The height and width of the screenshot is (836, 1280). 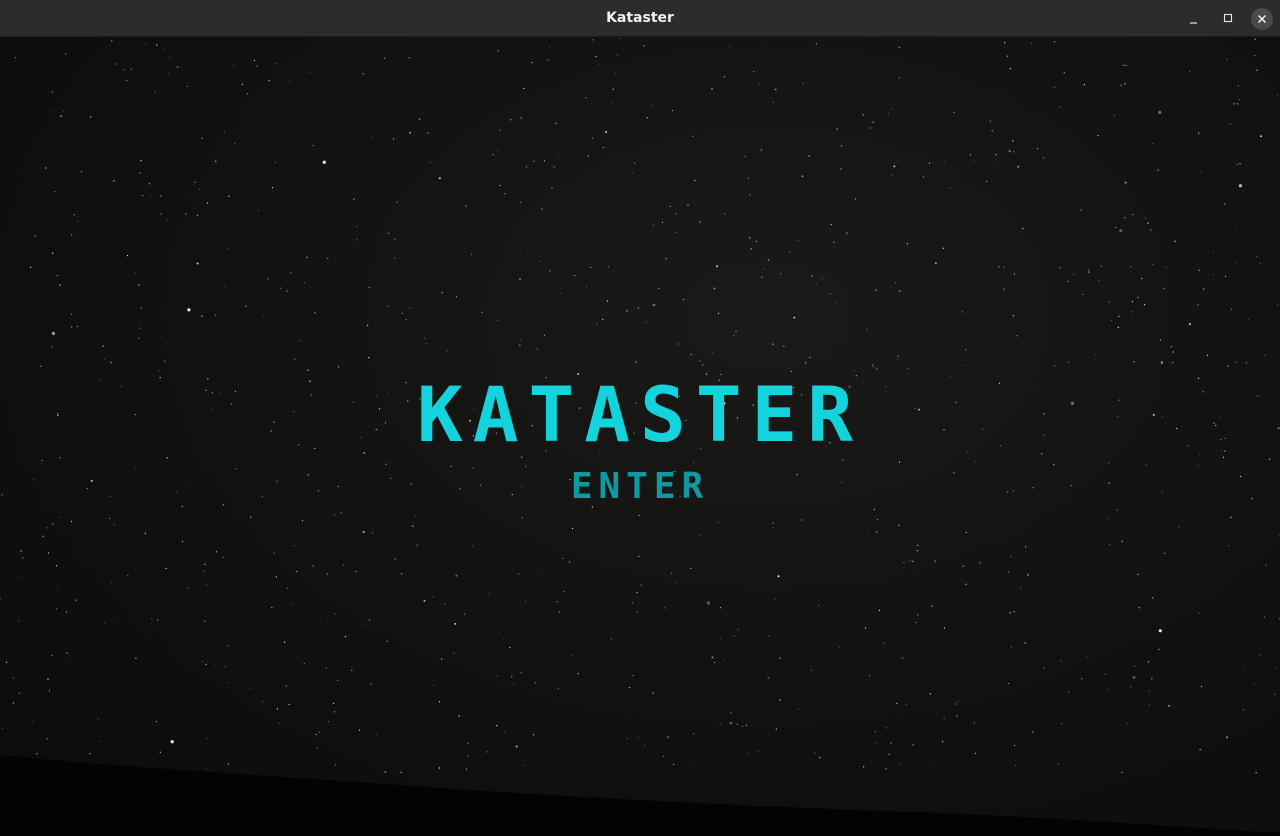 I want to click on enter-button: ENTER, so click(x=640, y=487).